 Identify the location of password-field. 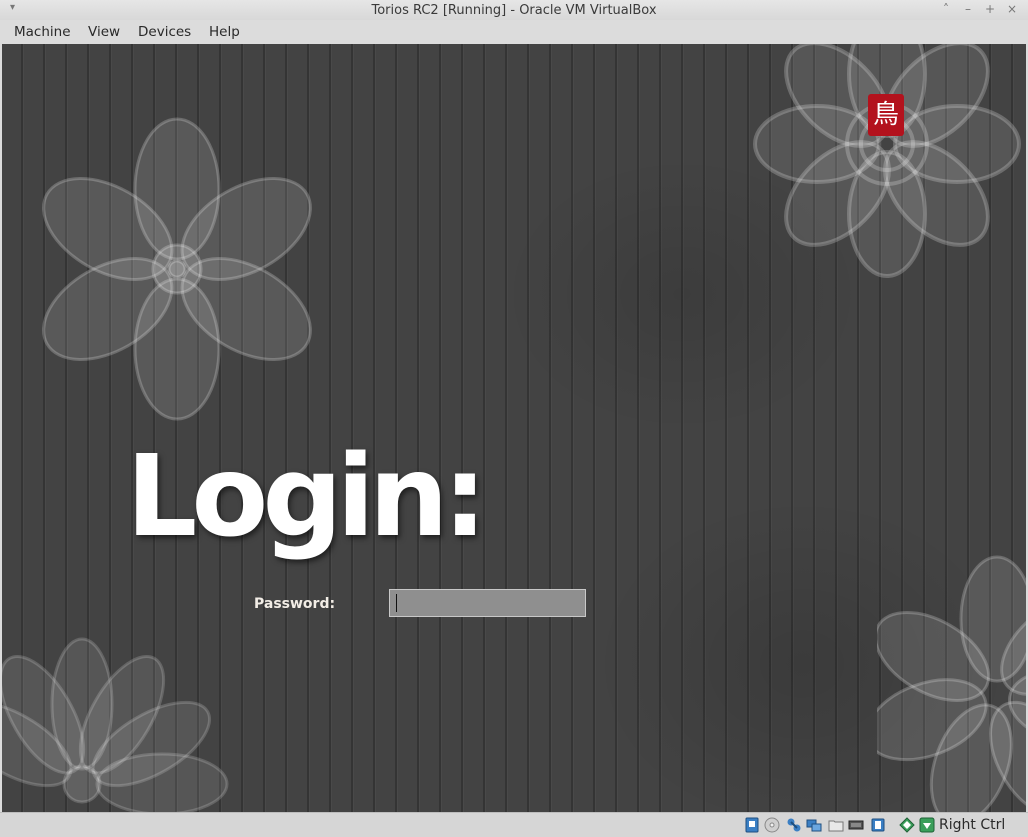
(487, 603).